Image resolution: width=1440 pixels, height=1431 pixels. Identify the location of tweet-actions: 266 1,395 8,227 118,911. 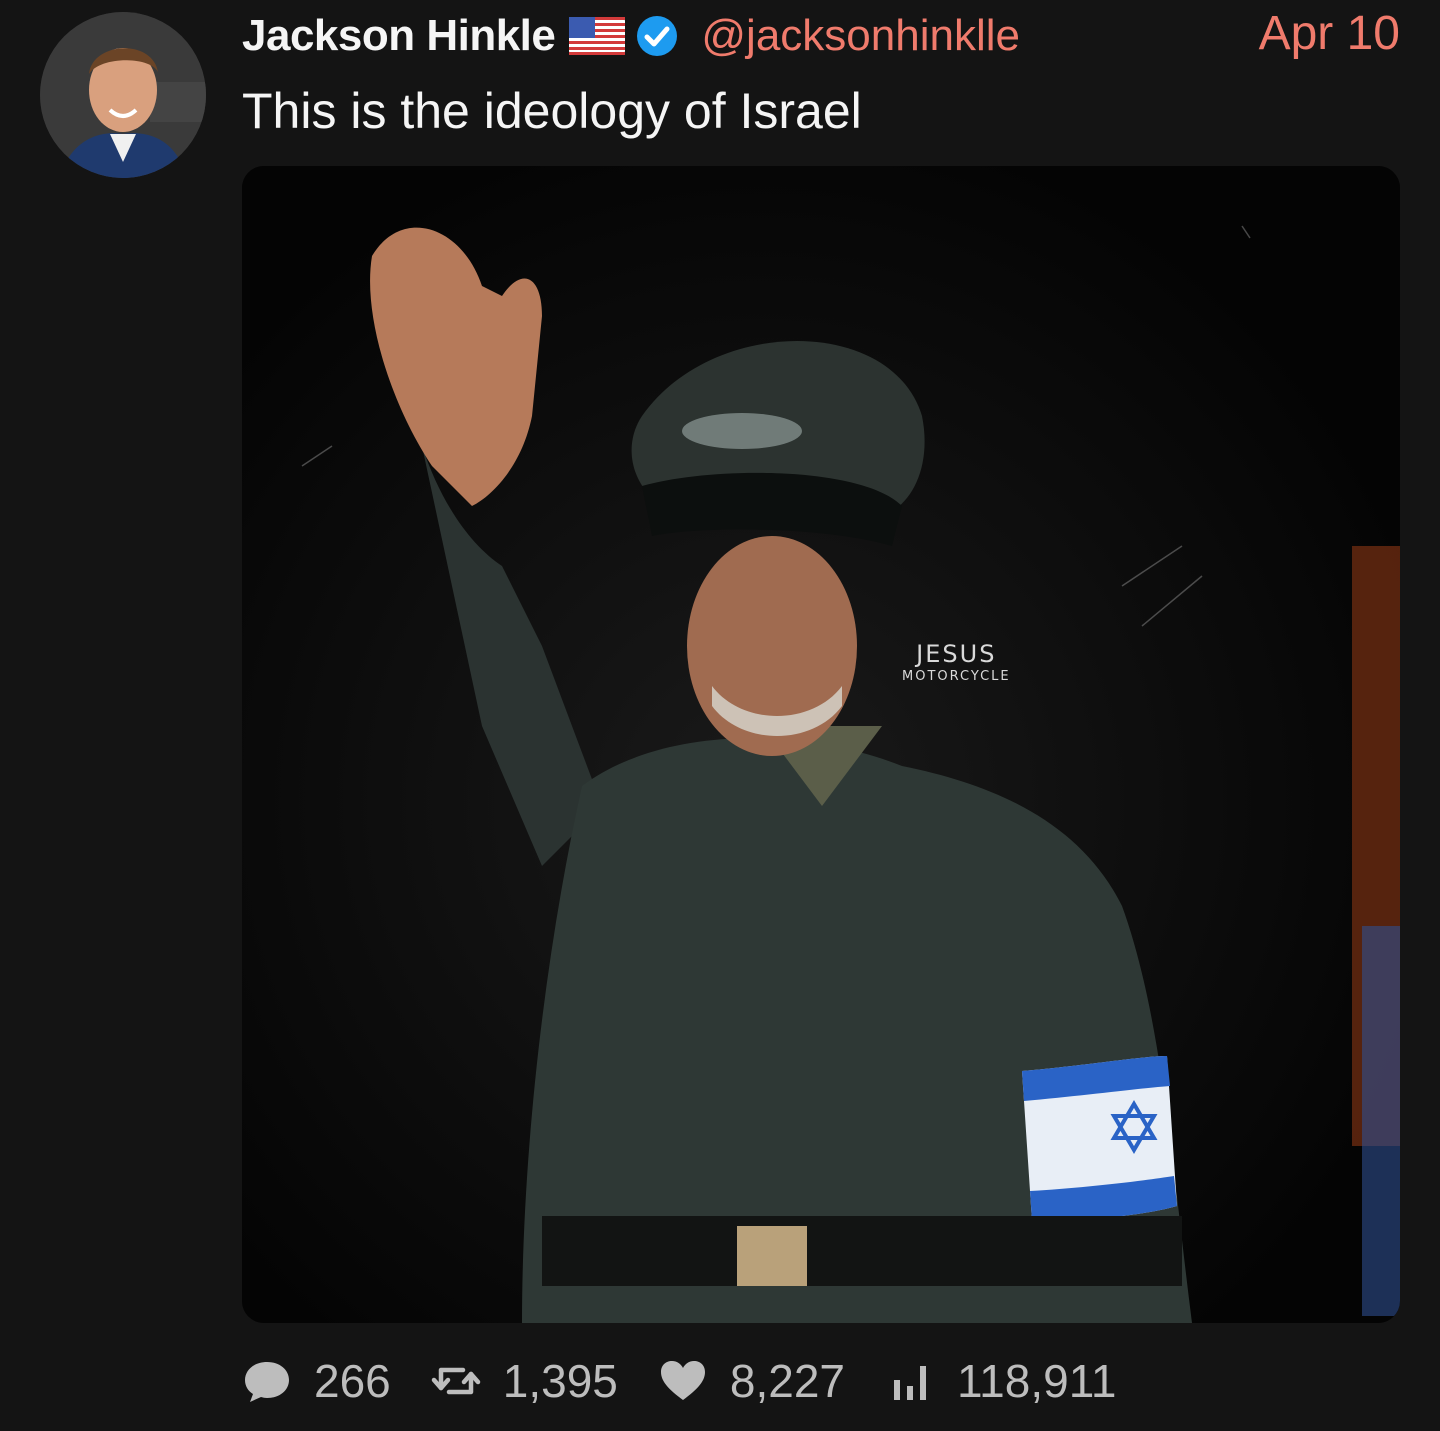
(699, 1381).